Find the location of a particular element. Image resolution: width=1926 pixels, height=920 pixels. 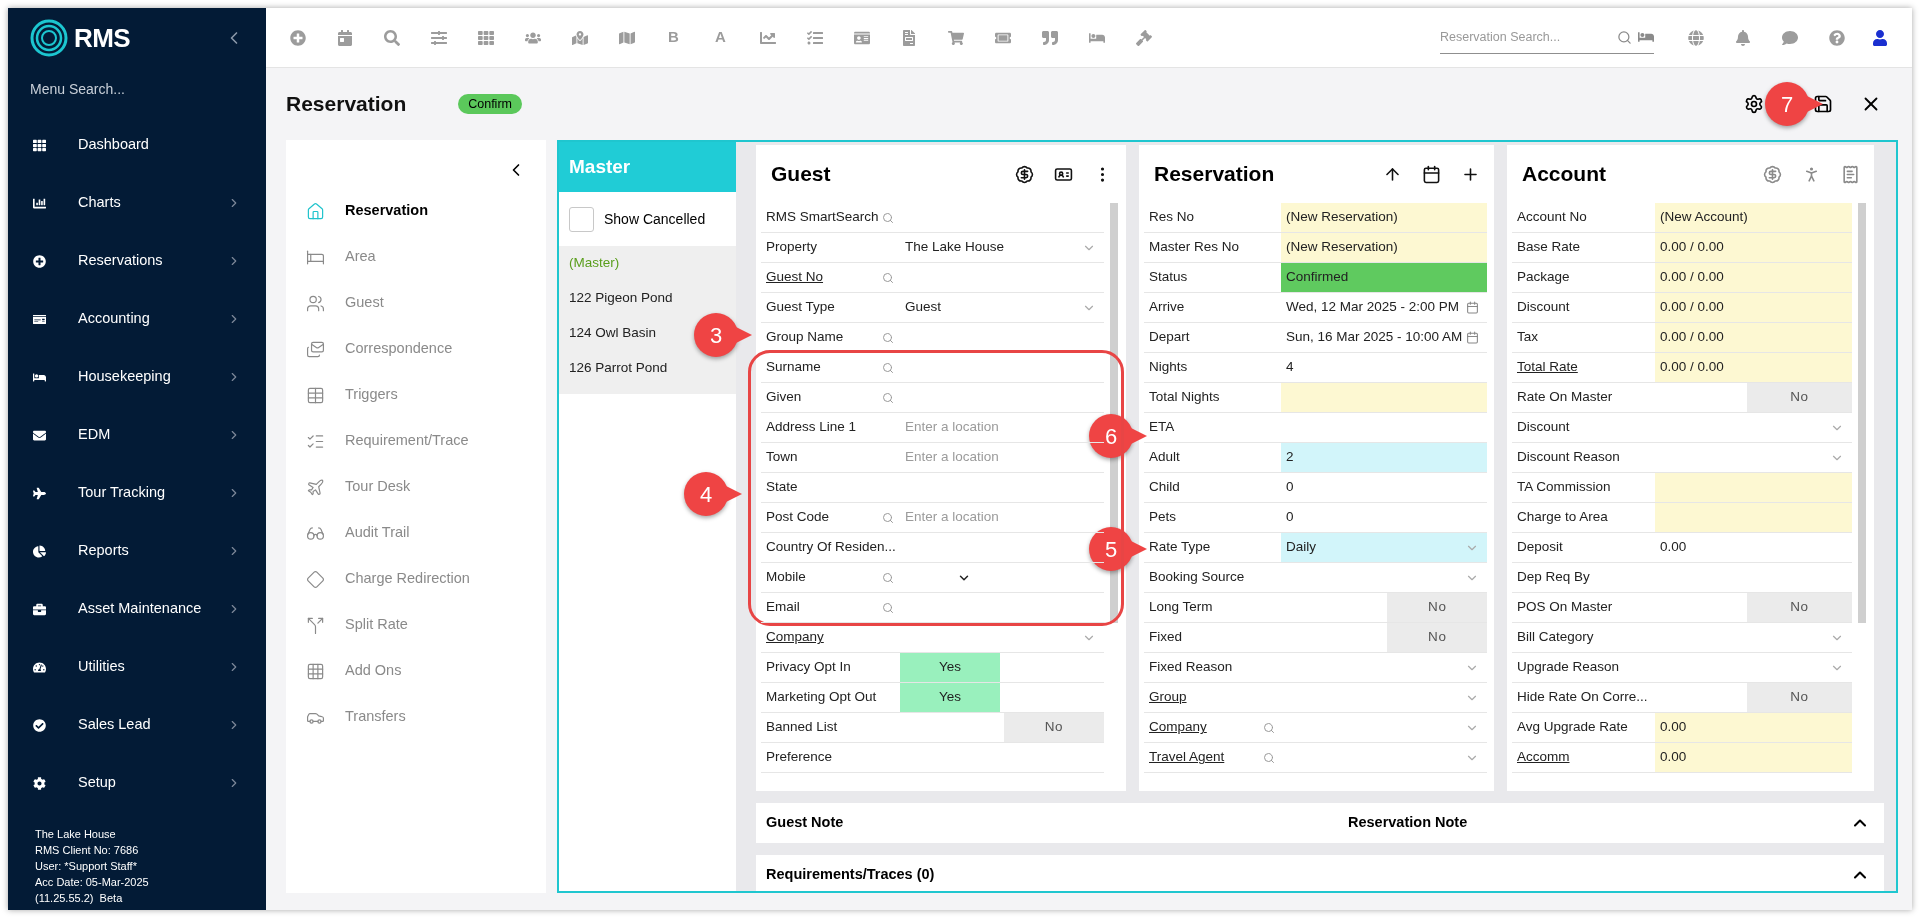

input-field: 2 is located at coordinates (1384, 457).